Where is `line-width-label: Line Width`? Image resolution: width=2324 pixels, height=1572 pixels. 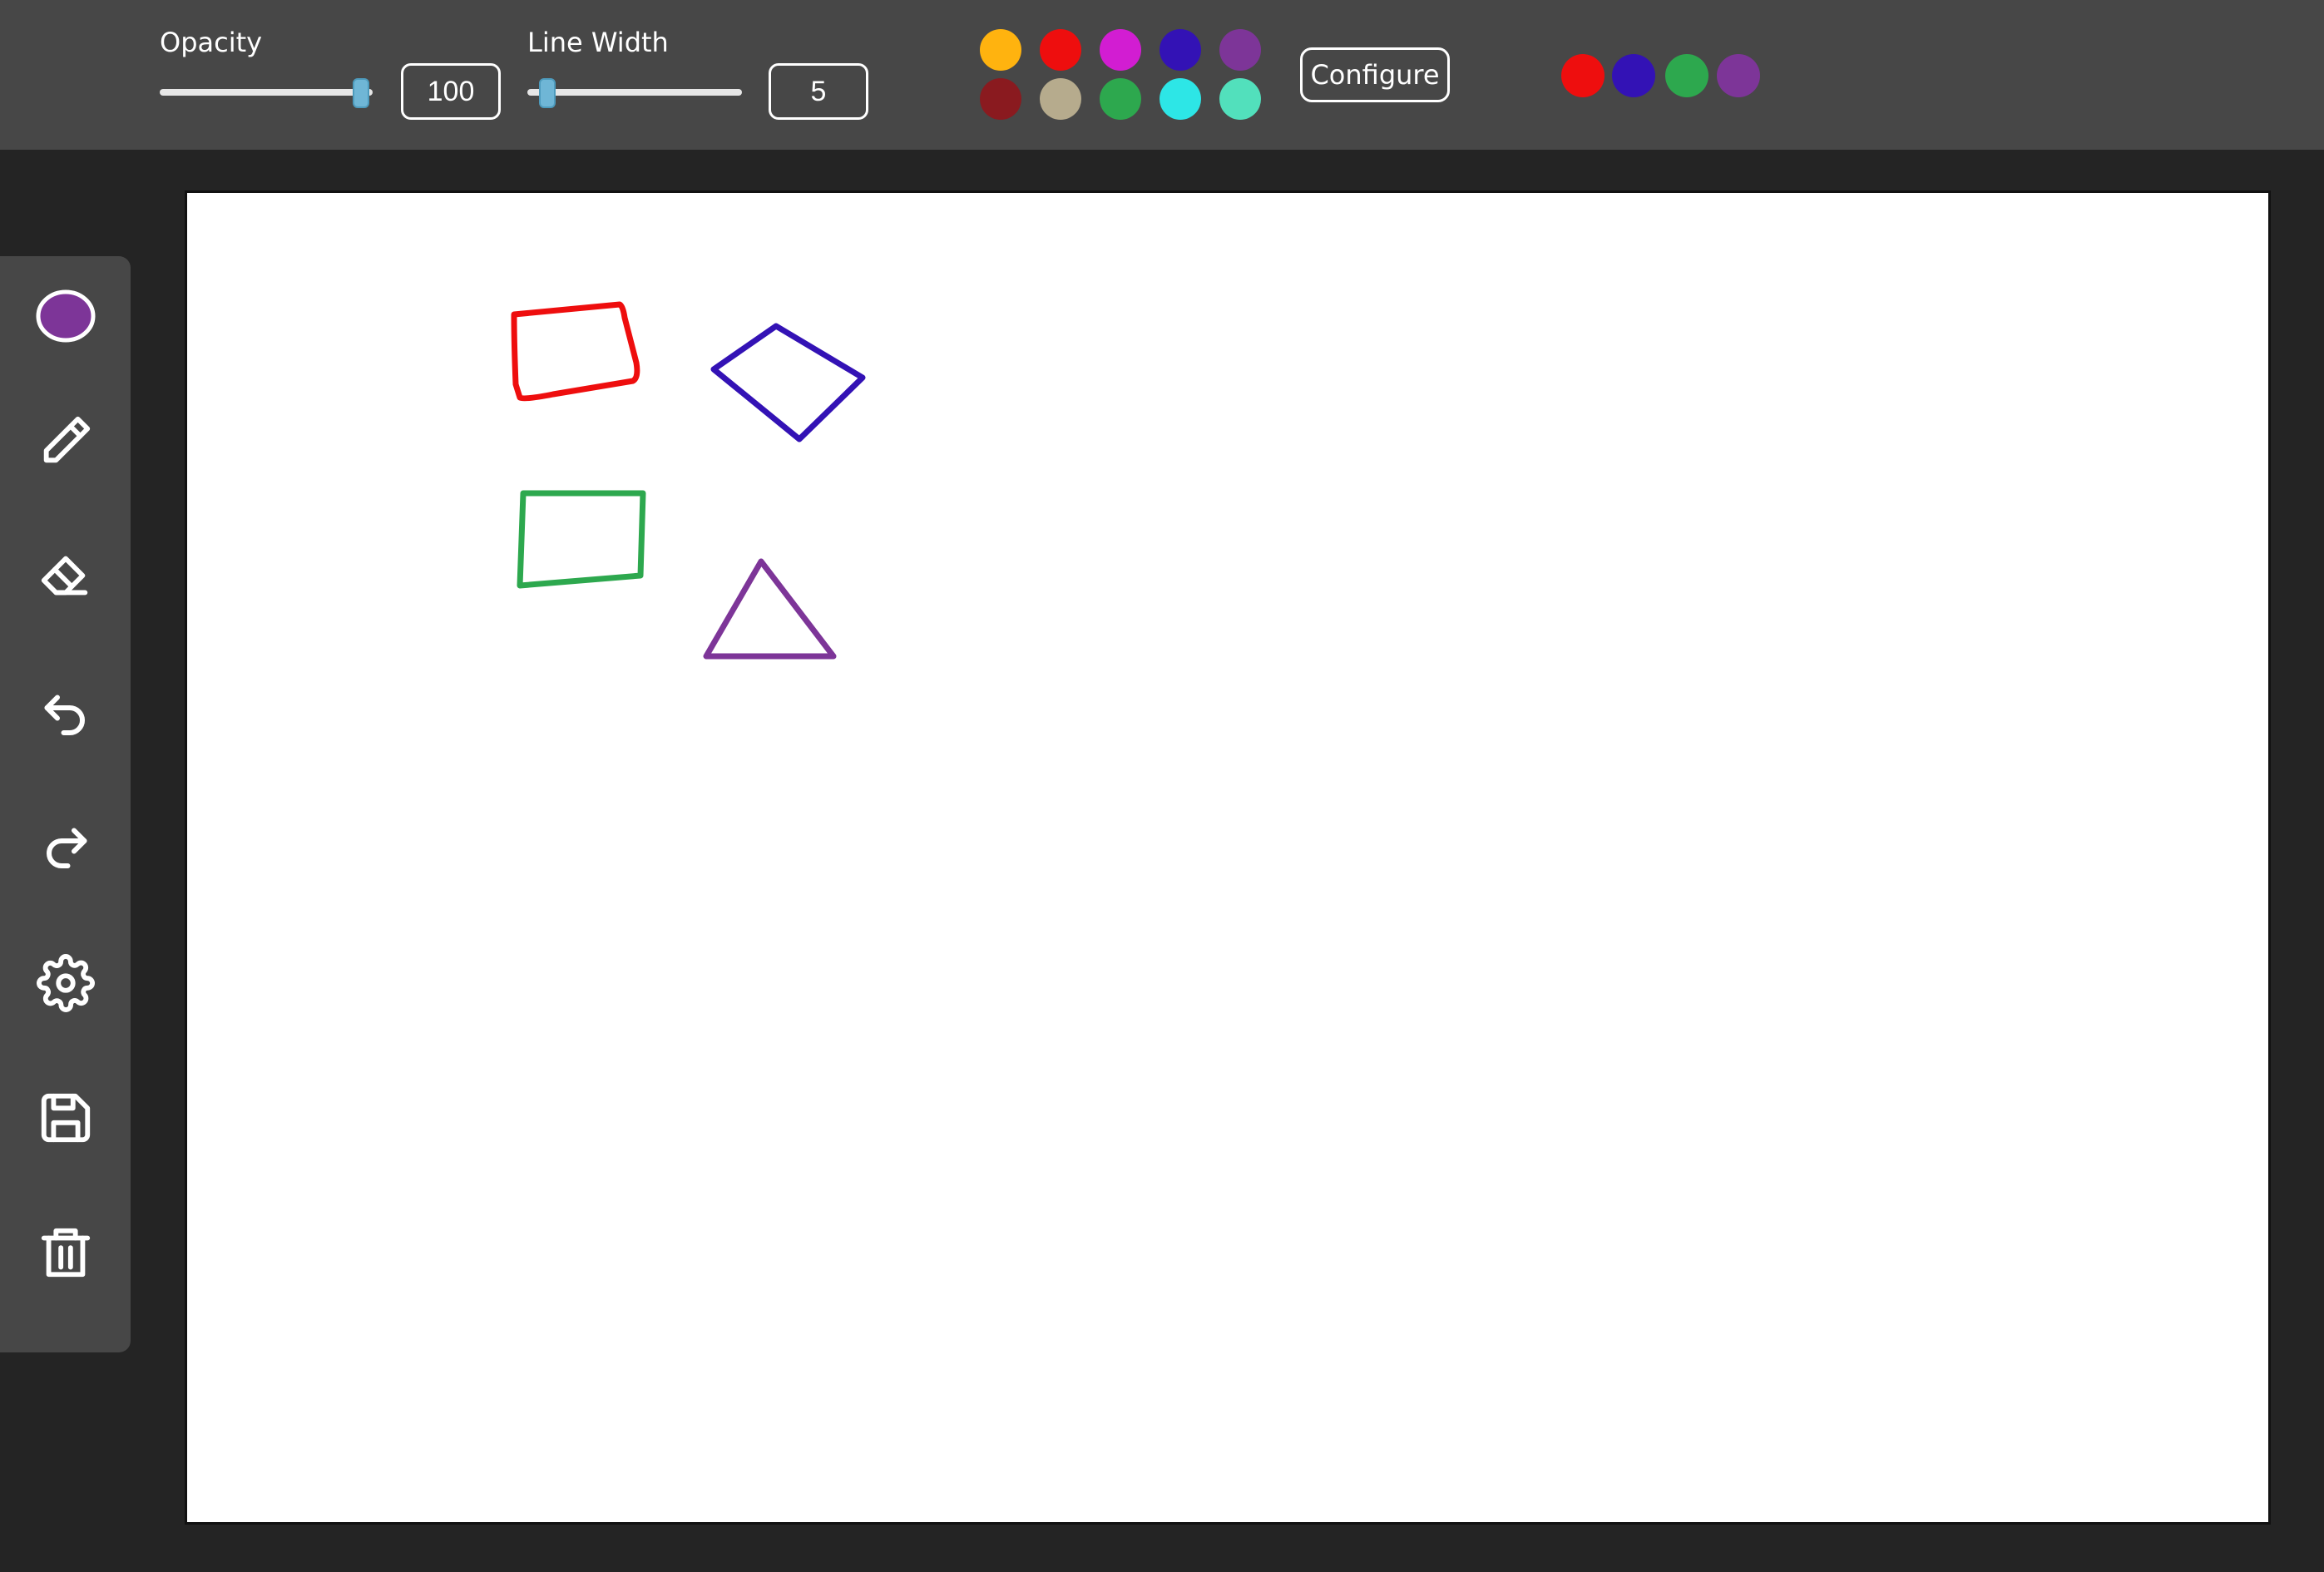
line-width-label: Line Width is located at coordinates (598, 43).